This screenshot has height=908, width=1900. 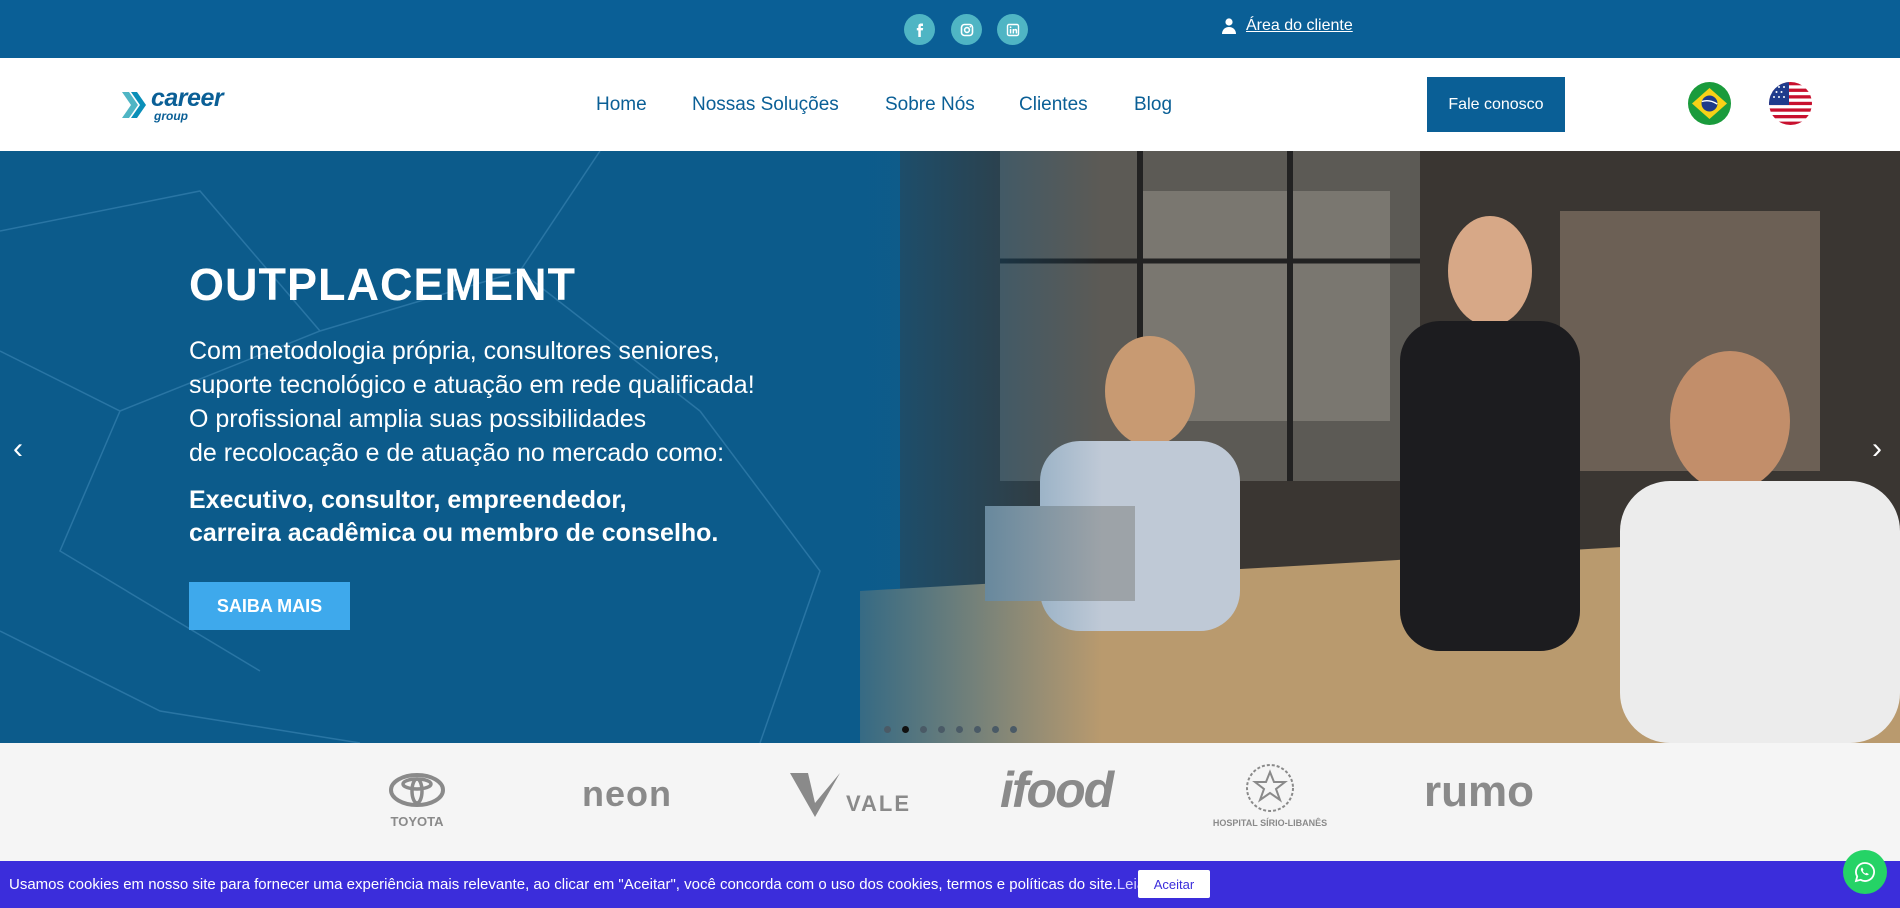 What do you see at coordinates (408, 500) in the screenshot?
I see `hero-highlight-line: Executivo, consultor, empreendedor,` at bounding box center [408, 500].